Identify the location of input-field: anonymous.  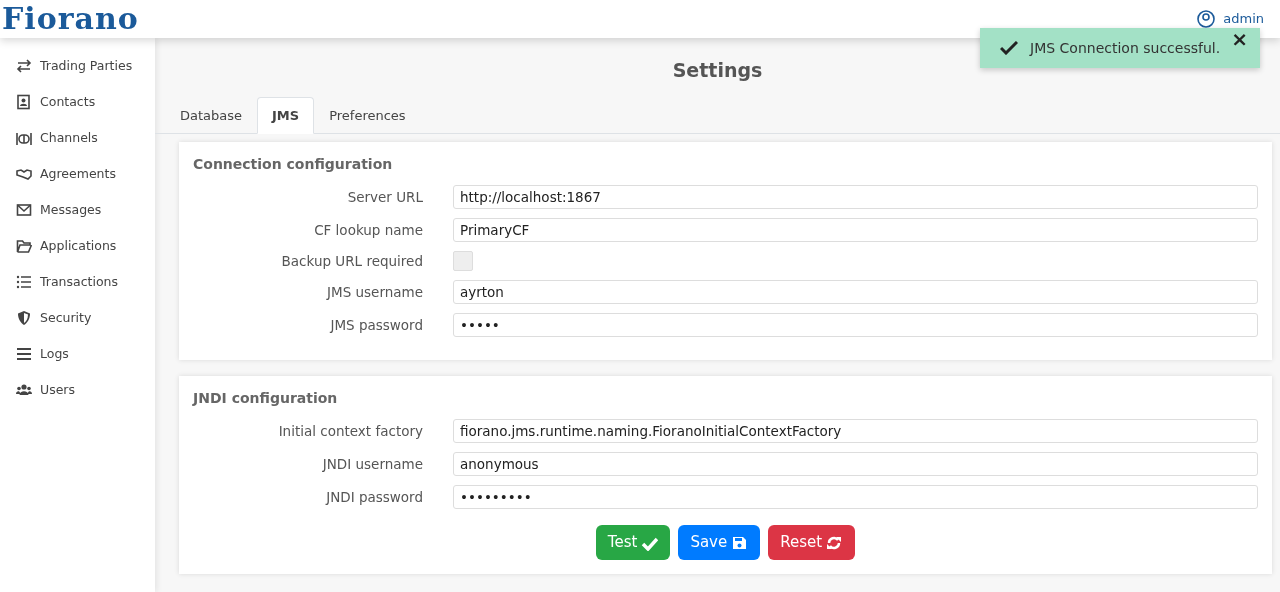
(855, 464).